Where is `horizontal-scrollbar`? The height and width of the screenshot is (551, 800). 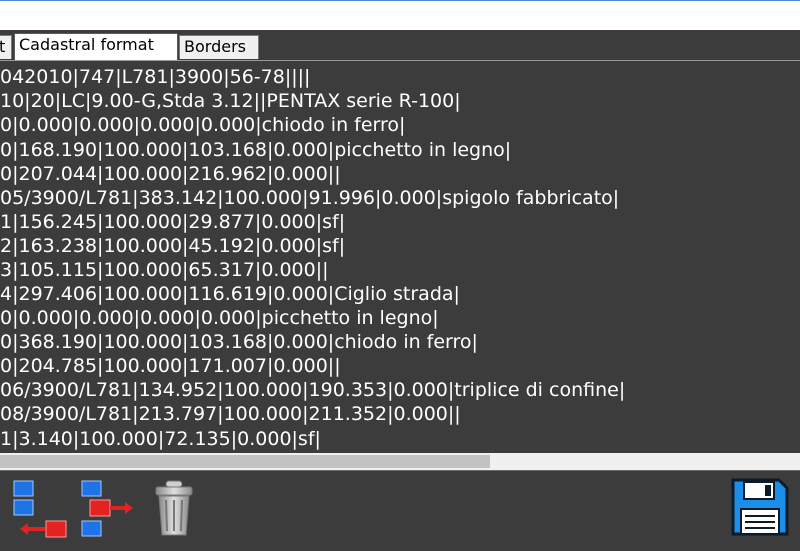
horizontal-scrollbar is located at coordinates (400, 461).